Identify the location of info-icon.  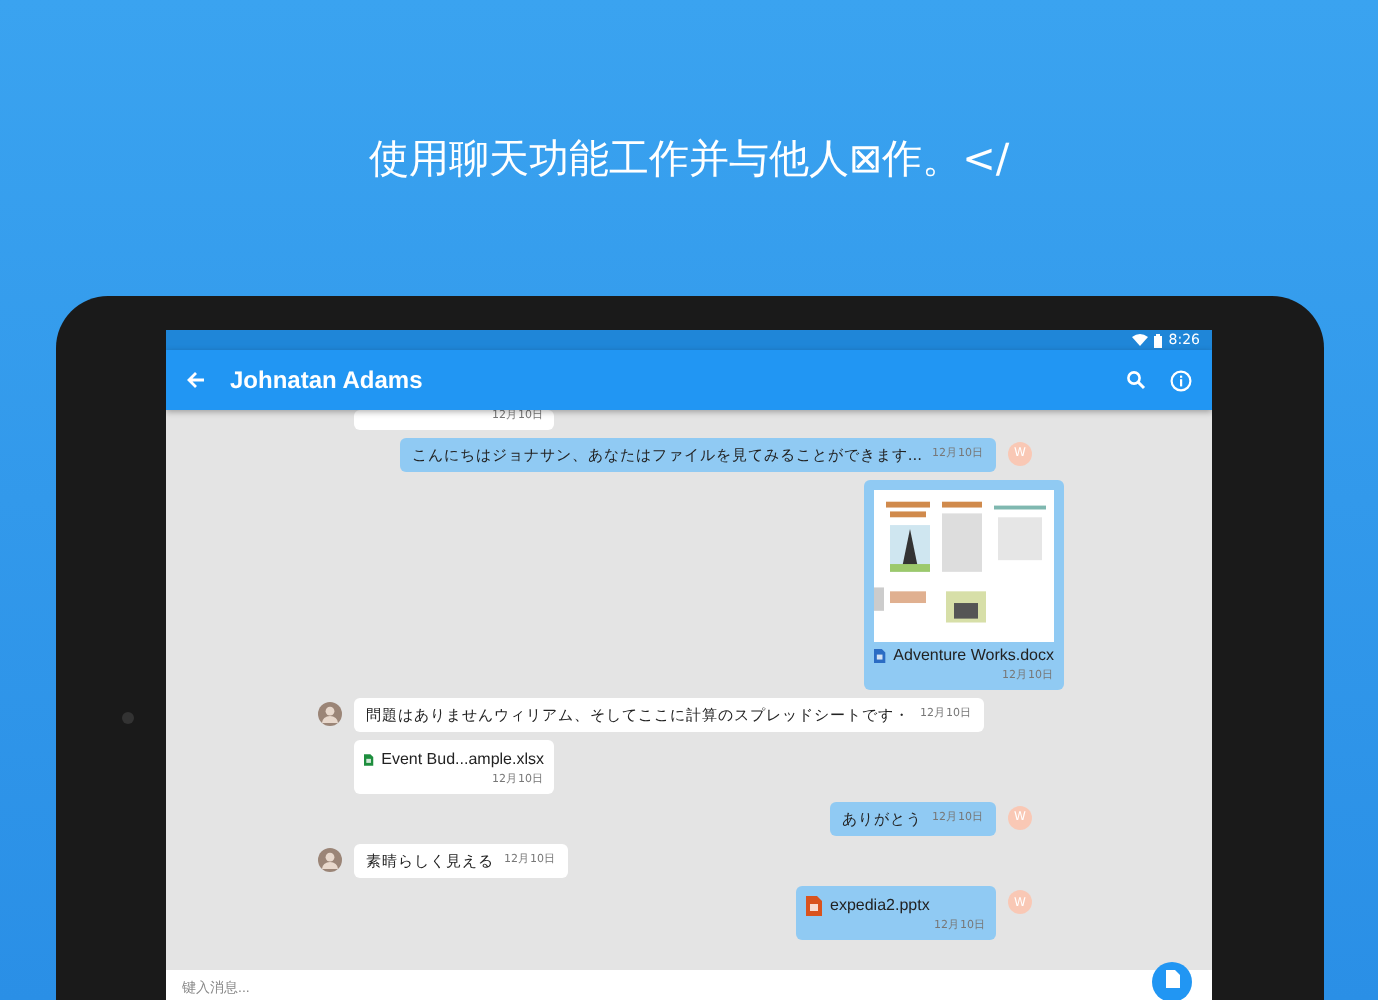
(1181, 380).